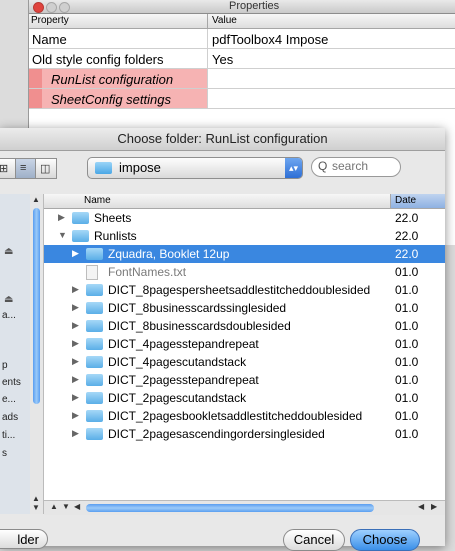  What do you see at coordinates (222, 139) in the screenshot?
I see `dialog-title: Choose folder: RunList configuration` at bounding box center [222, 139].